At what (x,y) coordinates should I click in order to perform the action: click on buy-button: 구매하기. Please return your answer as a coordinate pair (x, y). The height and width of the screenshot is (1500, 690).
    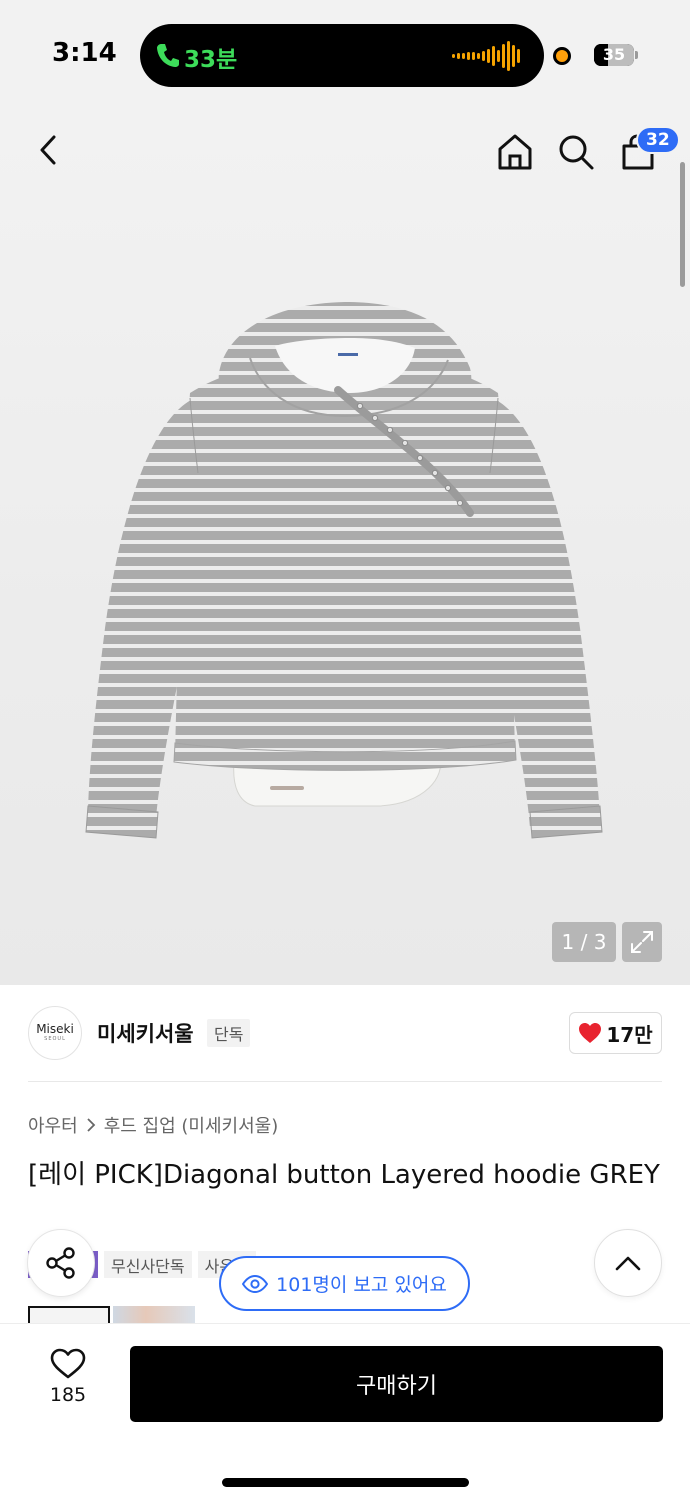
    Looking at the image, I should click on (396, 1384).